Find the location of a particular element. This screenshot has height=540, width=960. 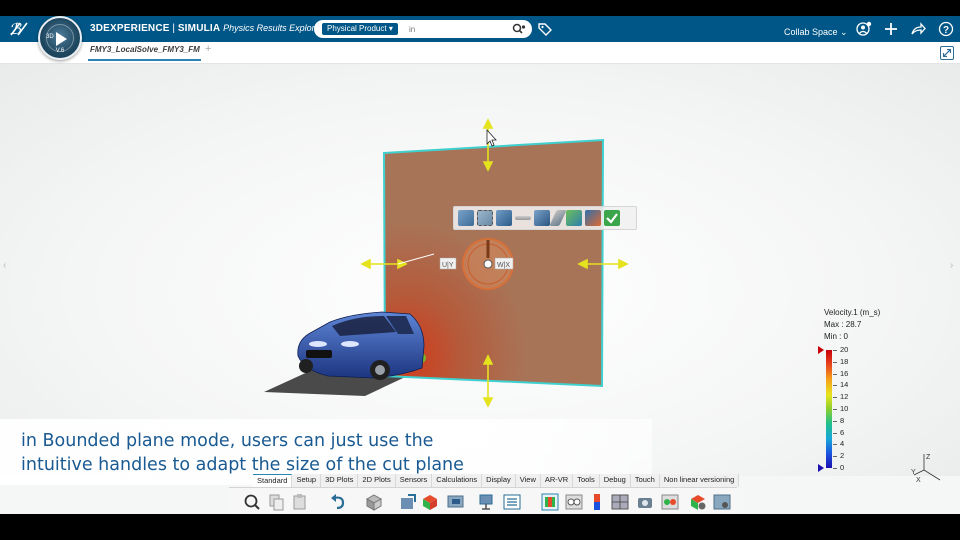

action-bar-tab: Non linear versioning is located at coordinates (699, 480).